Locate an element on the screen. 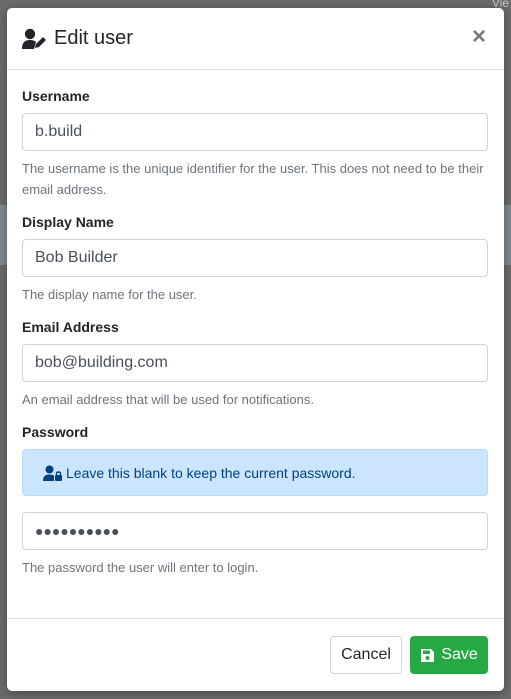 The image size is (511, 699). password-input: ●●●●●●●●●● is located at coordinates (255, 531).